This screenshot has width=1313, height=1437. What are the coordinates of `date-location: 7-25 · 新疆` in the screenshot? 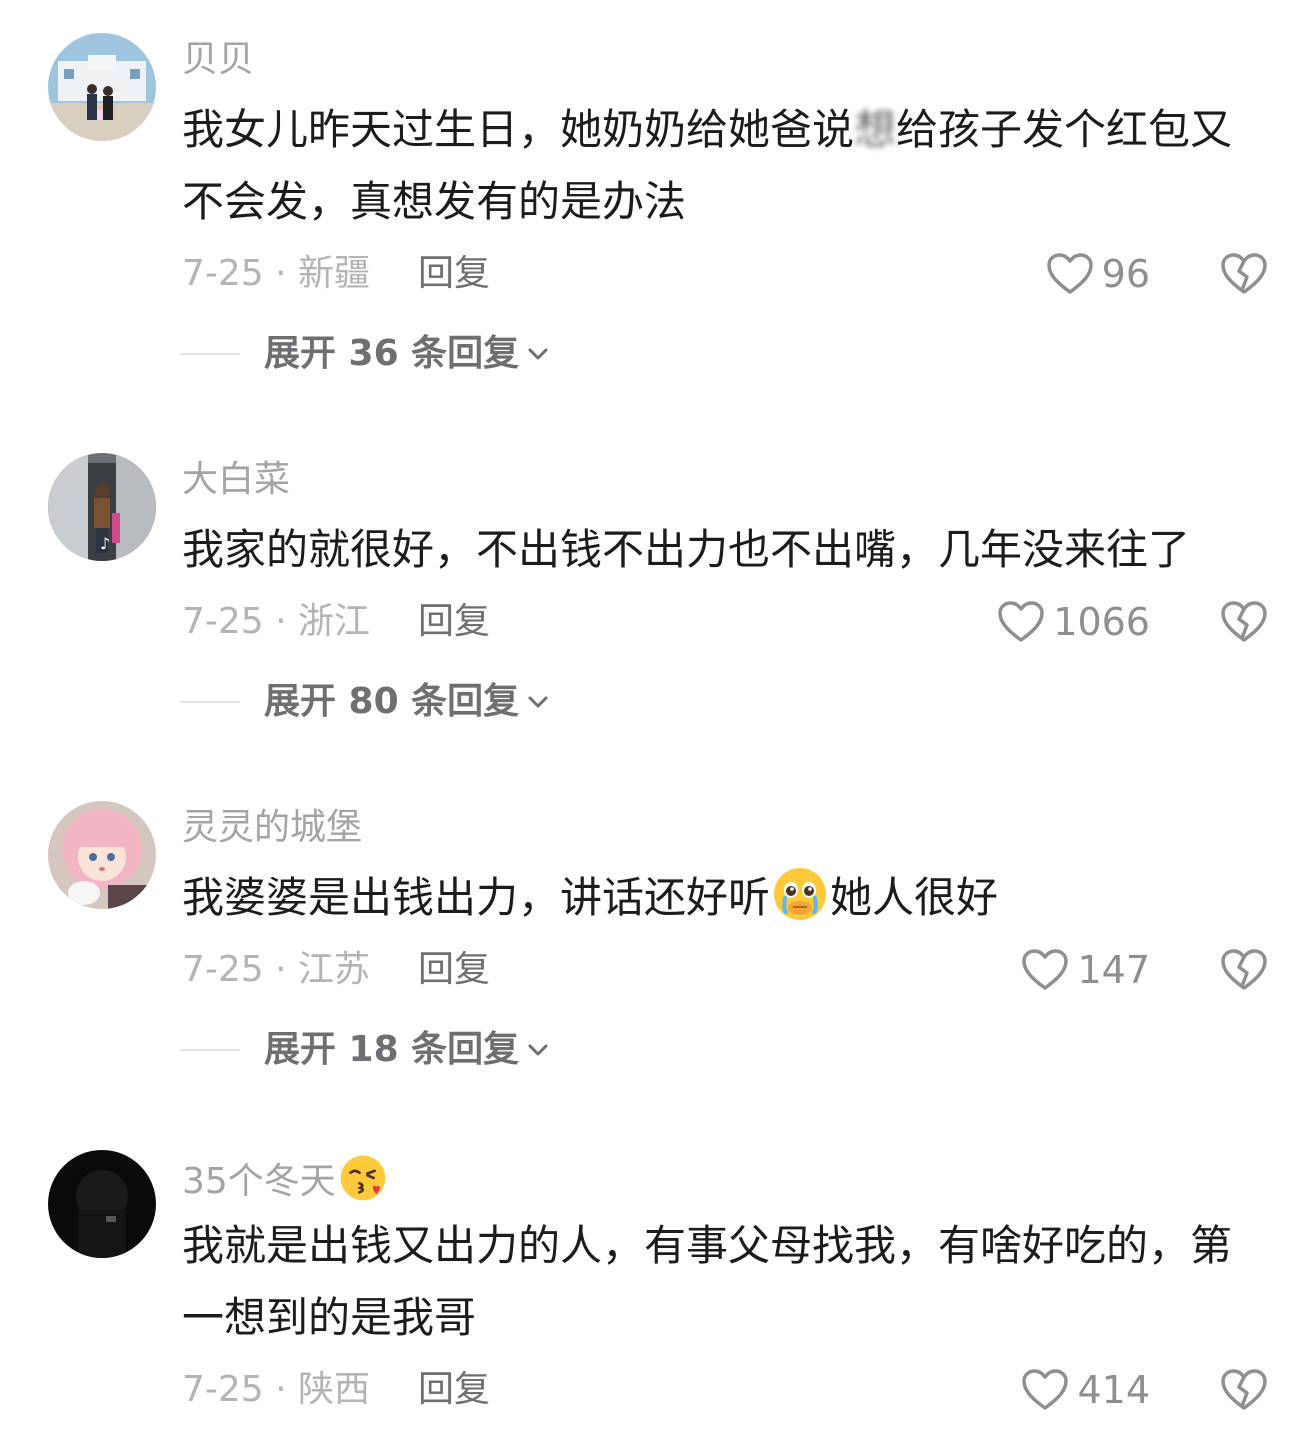 It's located at (276, 273).